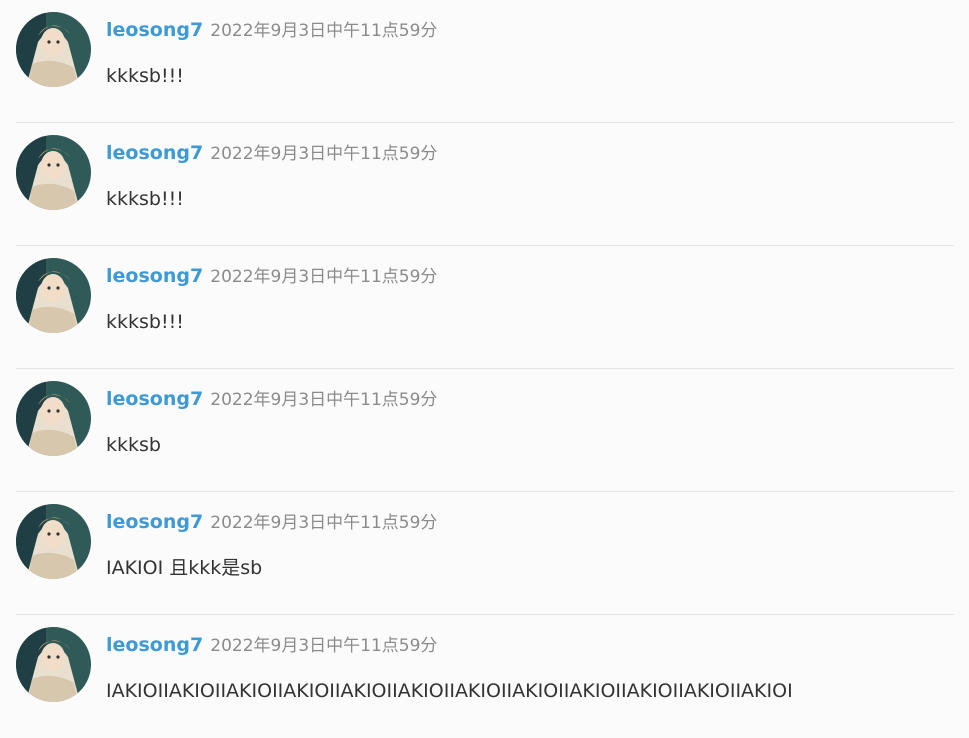 The image size is (969, 738). What do you see at coordinates (133, 445) in the screenshot?
I see `comment-text: kkksb` at bounding box center [133, 445].